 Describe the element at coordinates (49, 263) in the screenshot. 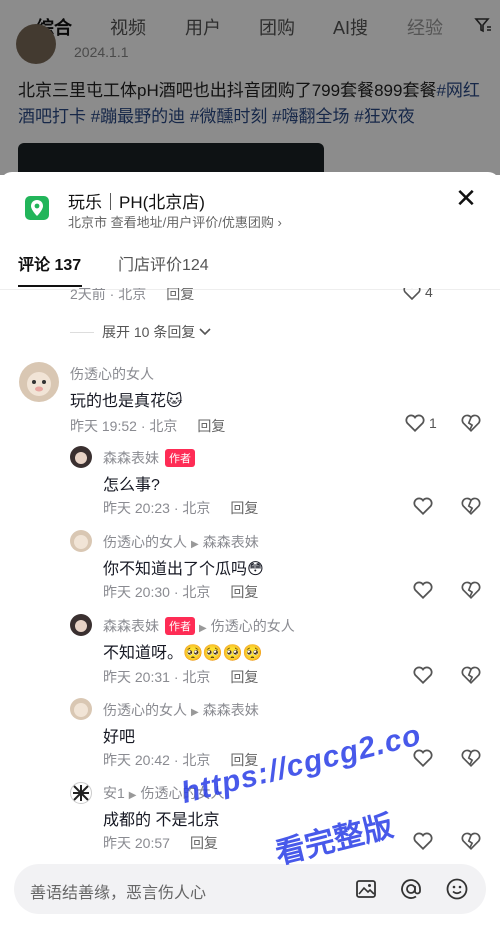

I see `tab-comments: 评论 137` at that location.